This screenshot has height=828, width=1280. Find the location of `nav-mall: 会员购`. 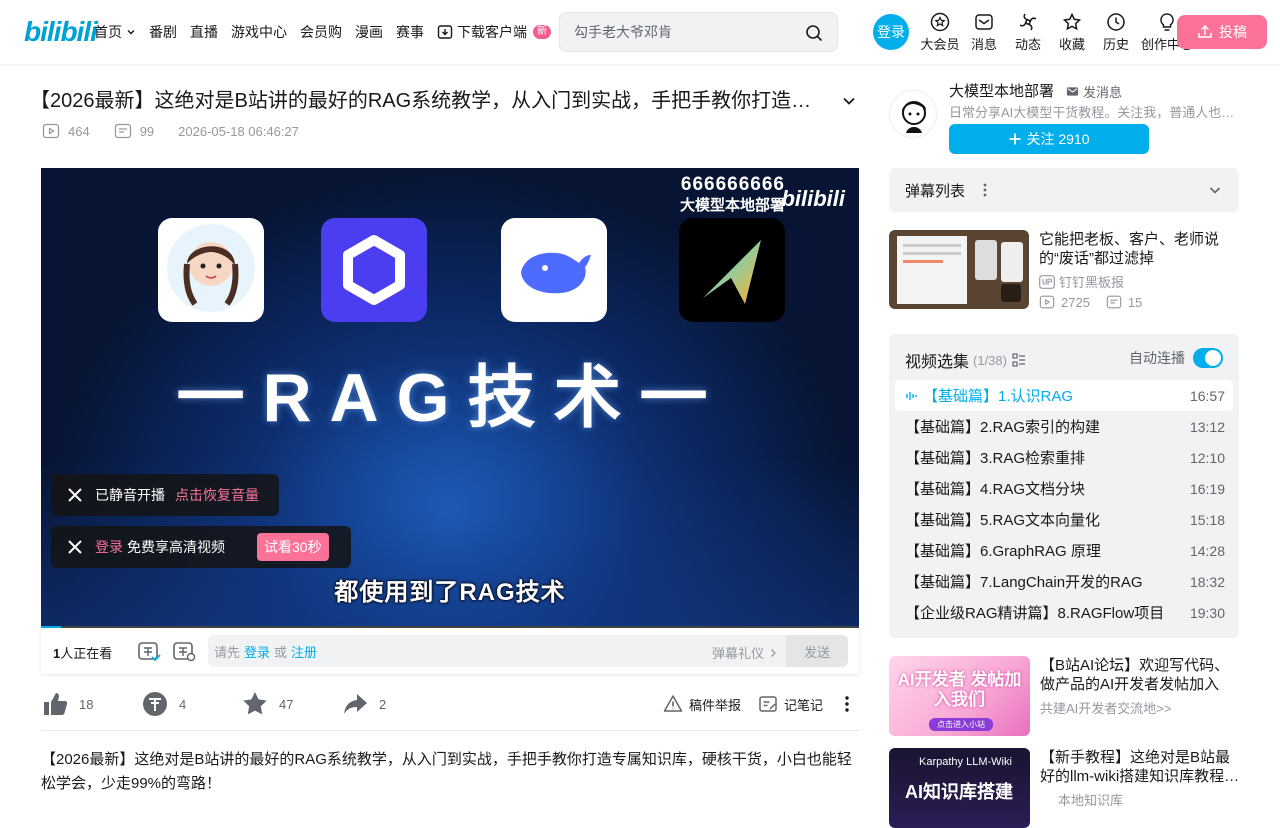

nav-mall: 会员购 is located at coordinates (321, 32).